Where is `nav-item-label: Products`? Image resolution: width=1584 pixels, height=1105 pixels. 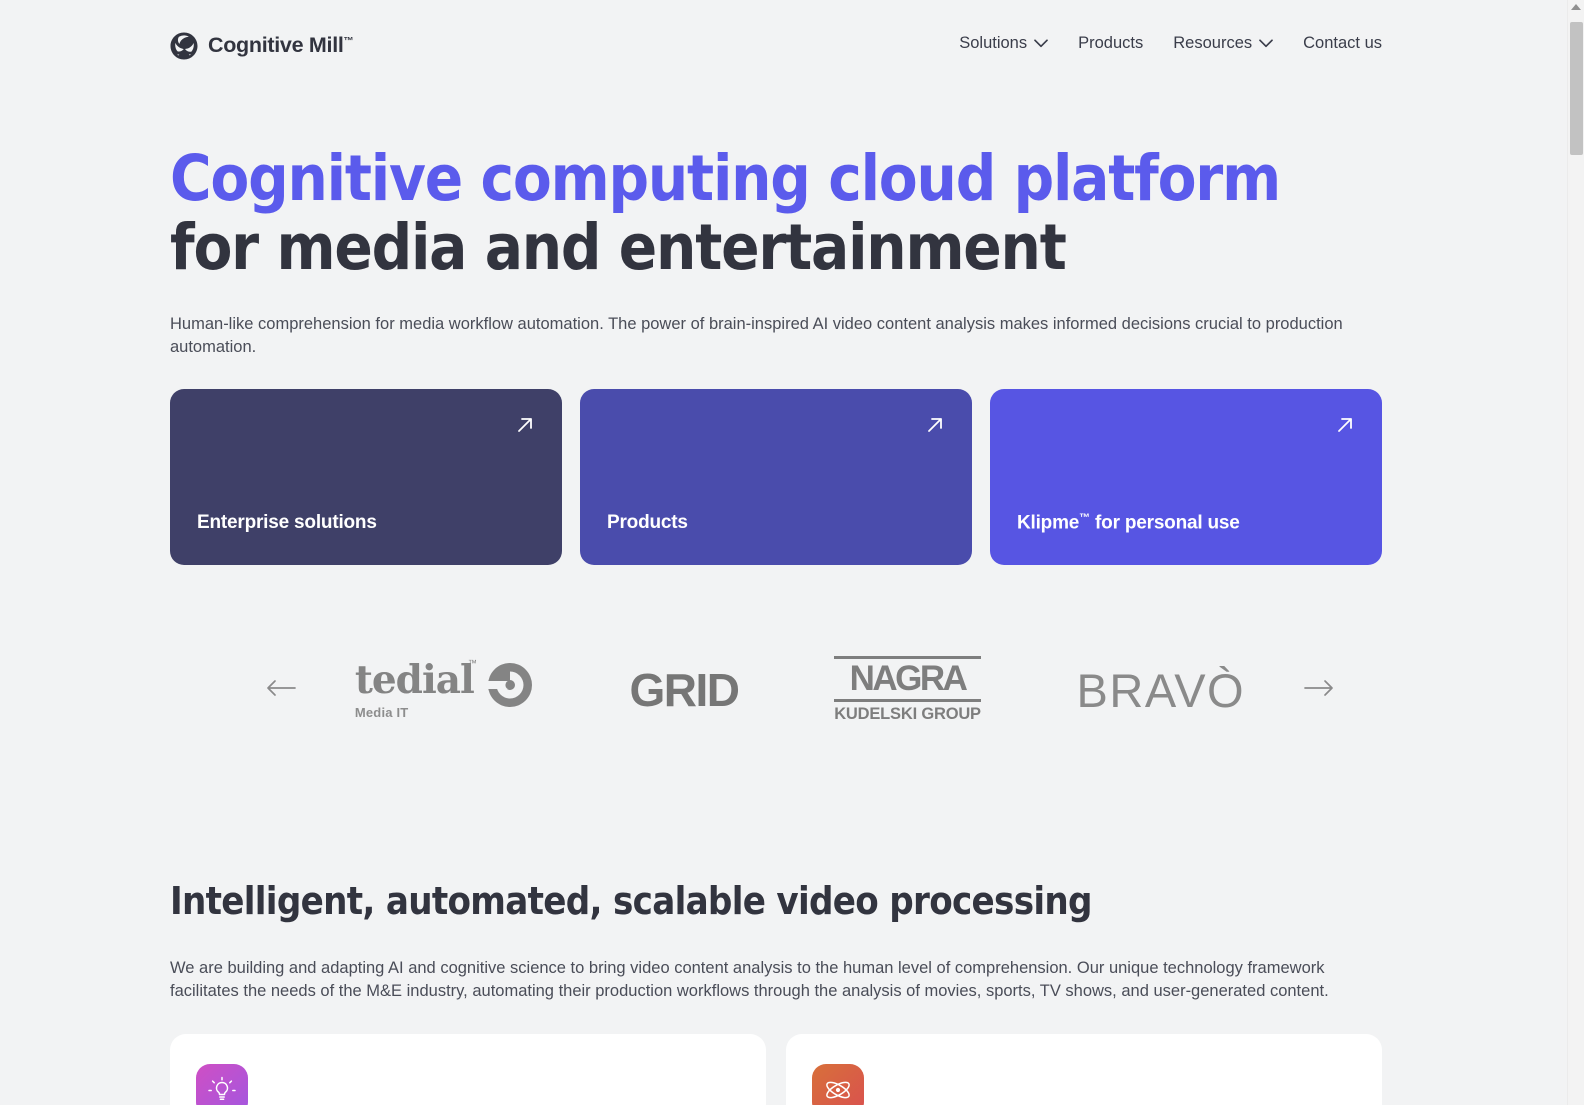
nav-item-label: Products is located at coordinates (1111, 43).